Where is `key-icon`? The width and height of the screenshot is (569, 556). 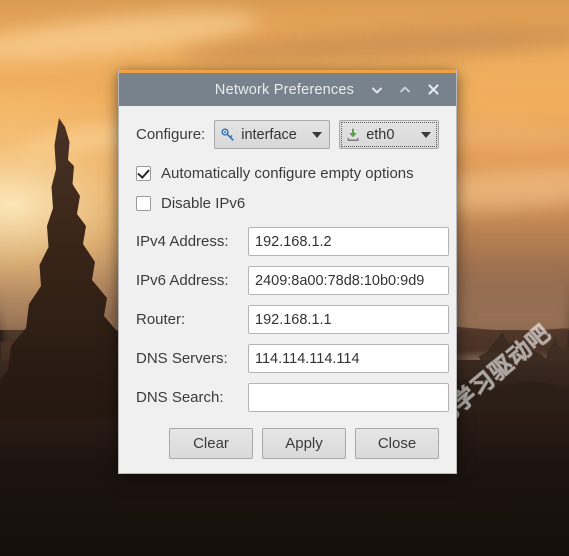 key-icon is located at coordinates (228, 134).